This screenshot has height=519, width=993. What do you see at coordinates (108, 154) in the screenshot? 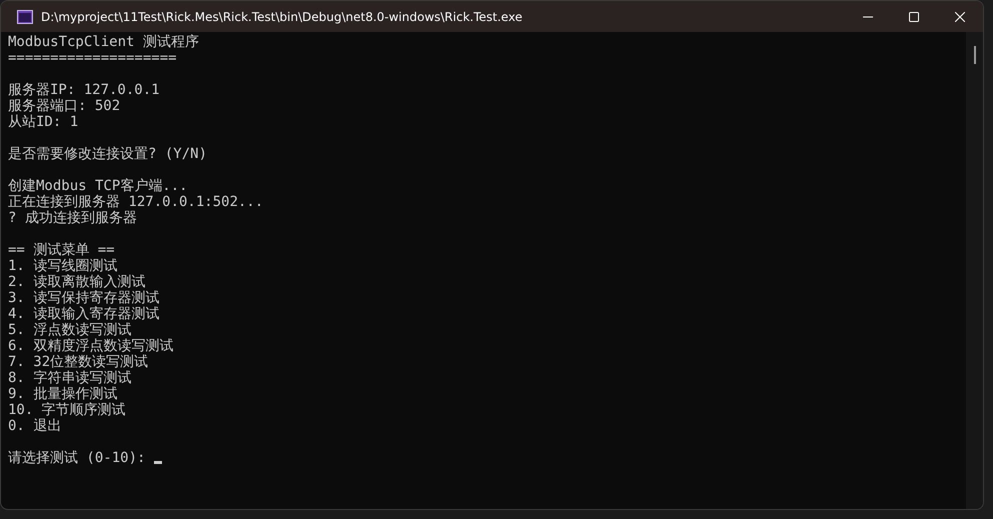
I see `console-line: 是否需要修改连接设置? (Y/N)` at bounding box center [108, 154].